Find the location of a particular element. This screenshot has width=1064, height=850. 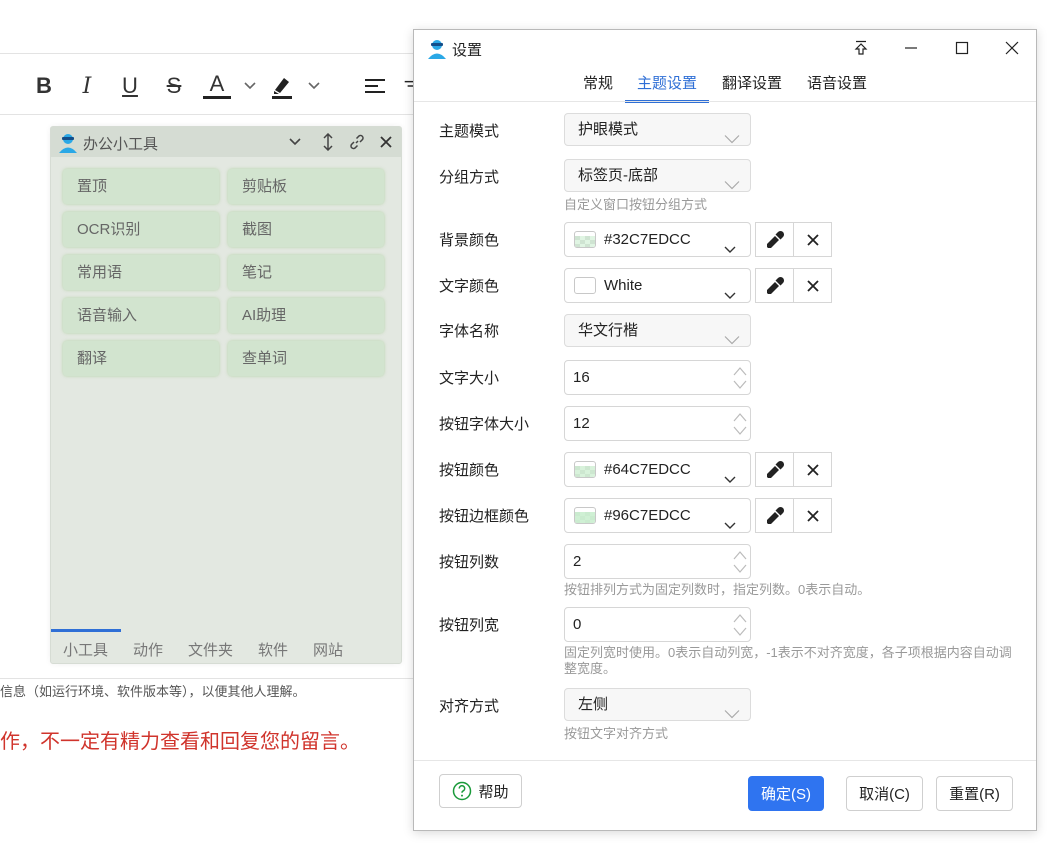

text-color-label: 文字颜色 is located at coordinates (469, 286).